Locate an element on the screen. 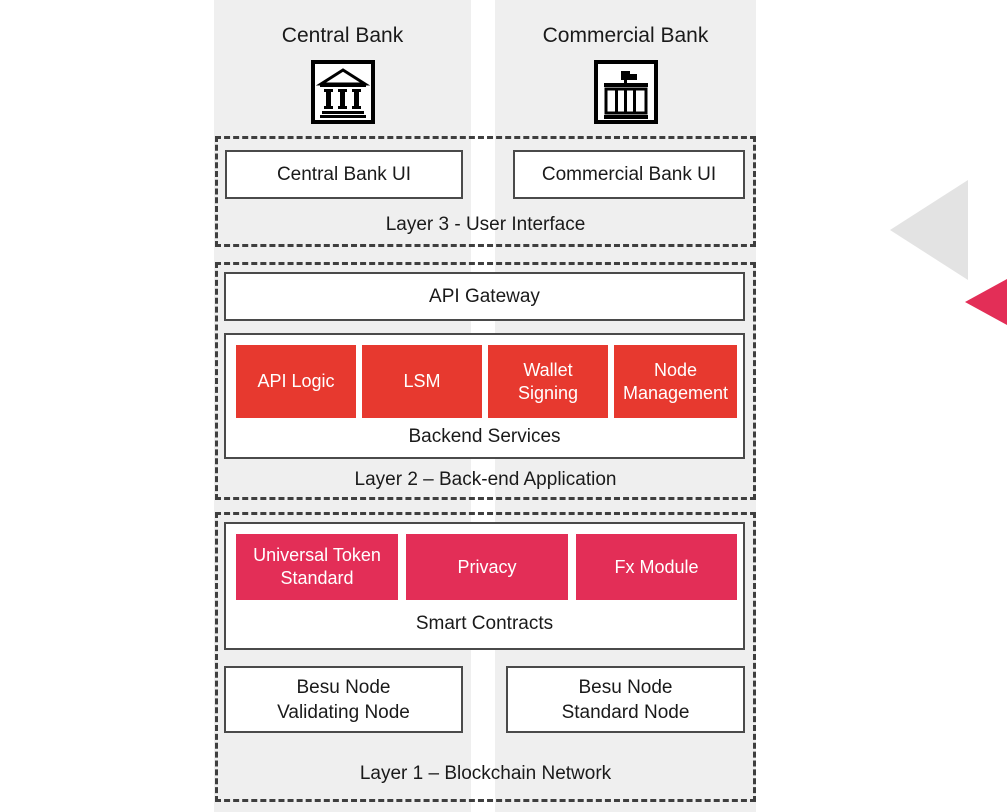 Image resolution: width=1007 pixels, height=812 pixels. smart-contracts-label: Smart Contracts is located at coordinates (484, 623).